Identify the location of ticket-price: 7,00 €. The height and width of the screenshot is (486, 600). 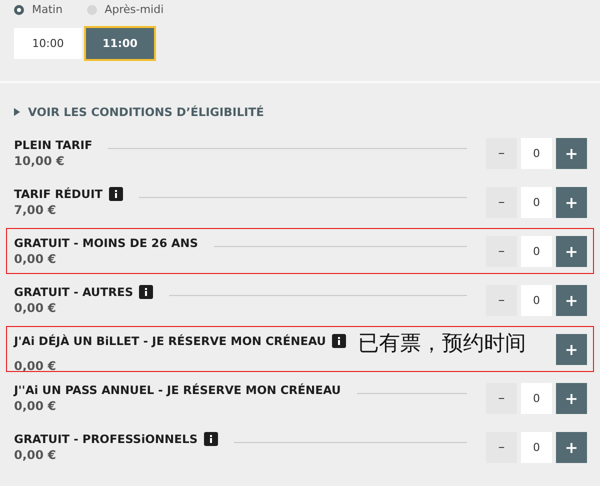
(36, 210).